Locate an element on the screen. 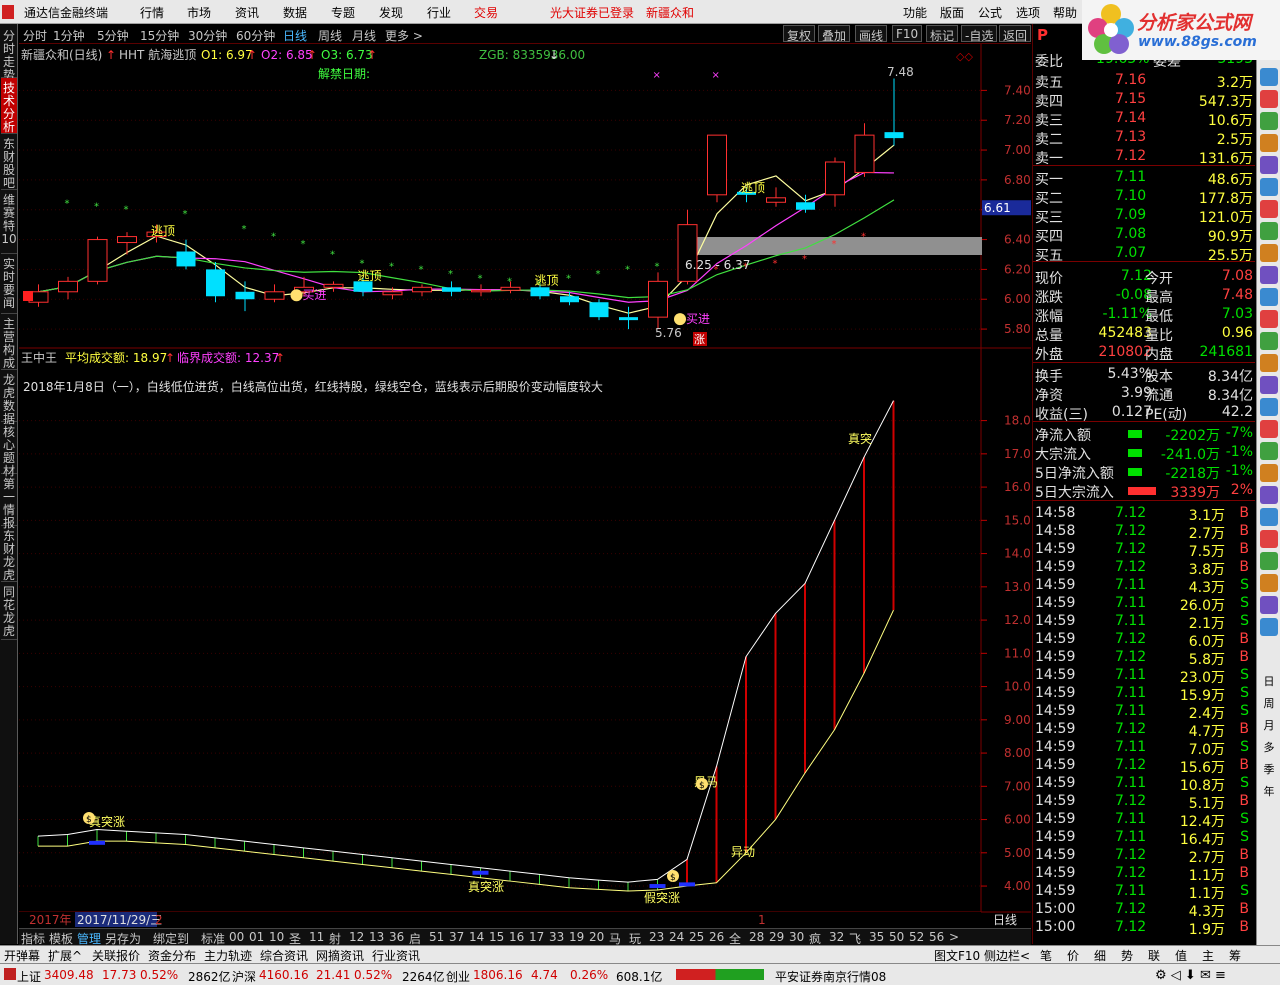 This screenshot has width=1280, height=985. period-tab: 周线 is located at coordinates (330, 35).